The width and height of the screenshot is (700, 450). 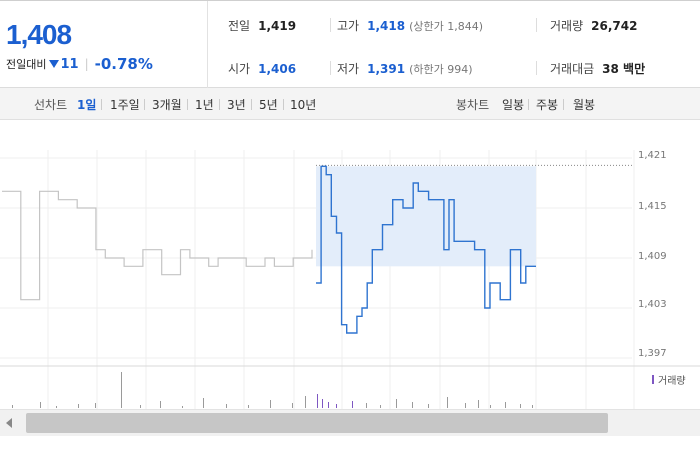 What do you see at coordinates (572, 69) in the screenshot?
I see `stat-label: 거래대금` at bounding box center [572, 69].